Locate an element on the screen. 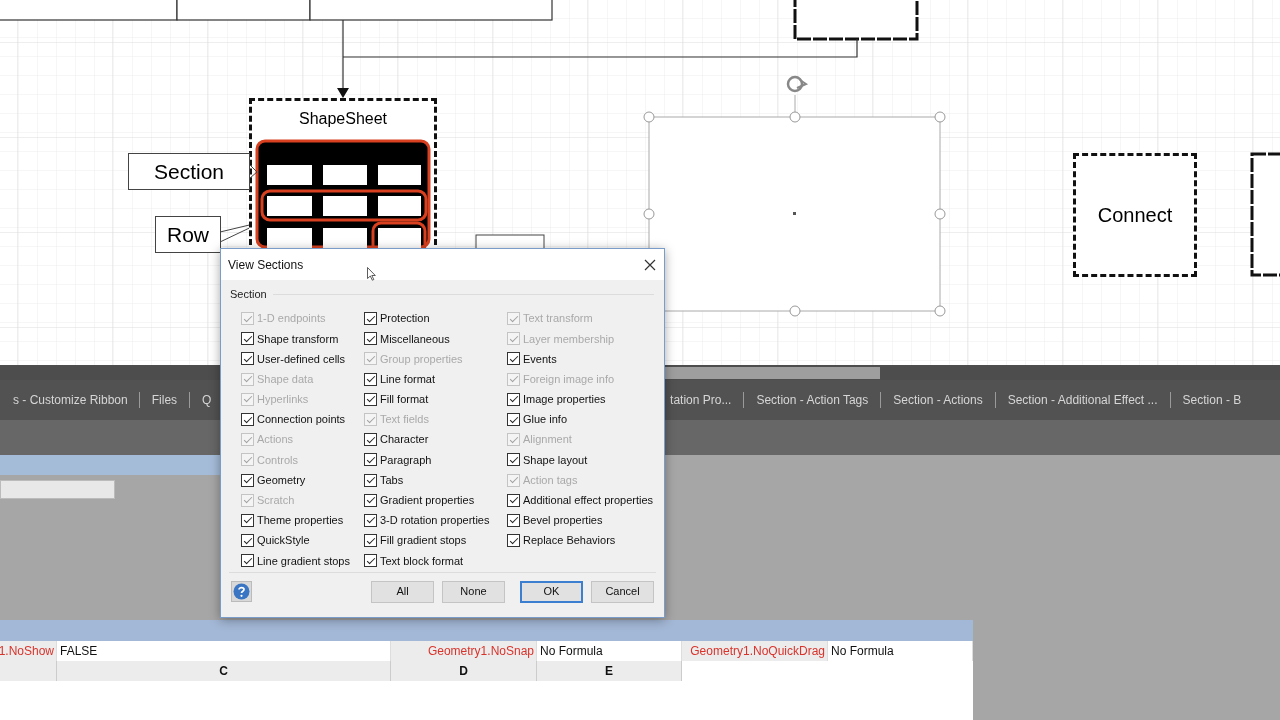 This screenshot has width=1280, height=720. checkbox-label: User-defined cells is located at coordinates (301, 359).